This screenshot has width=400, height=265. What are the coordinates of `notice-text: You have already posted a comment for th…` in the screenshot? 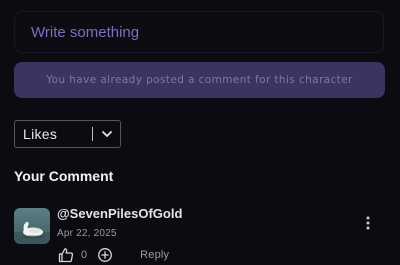 It's located at (199, 80).